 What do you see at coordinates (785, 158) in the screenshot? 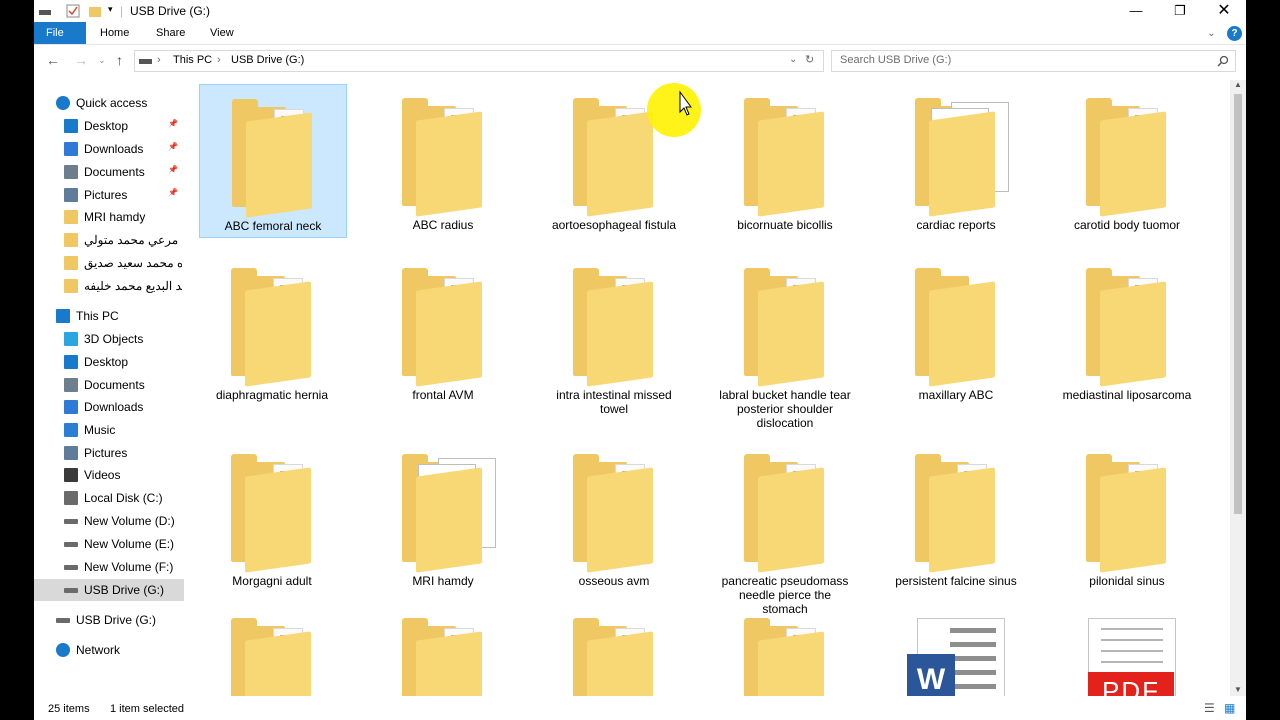
I see `folder-tile: bicornuate bicollis` at bounding box center [785, 158].